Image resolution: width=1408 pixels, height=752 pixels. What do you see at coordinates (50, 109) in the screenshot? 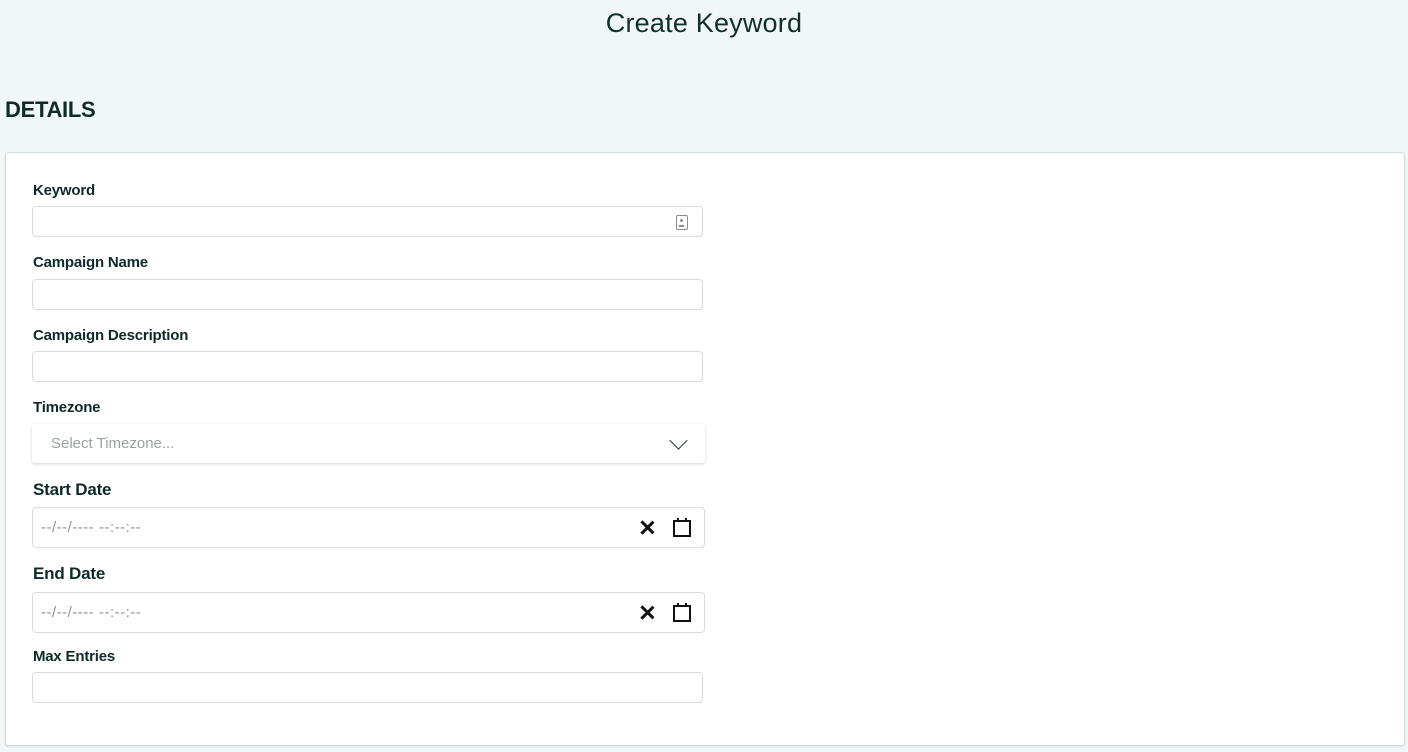
I see `section-heading-details: DETAILS` at bounding box center [50, 109].